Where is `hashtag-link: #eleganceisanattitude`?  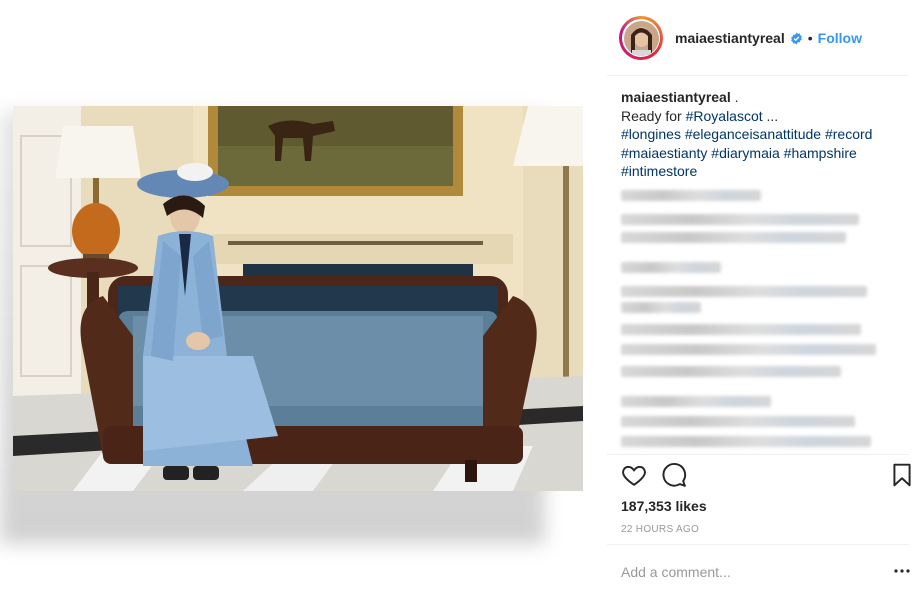 hashtag-link: #eleganceisanattitude is located at coordinates (753, 134).